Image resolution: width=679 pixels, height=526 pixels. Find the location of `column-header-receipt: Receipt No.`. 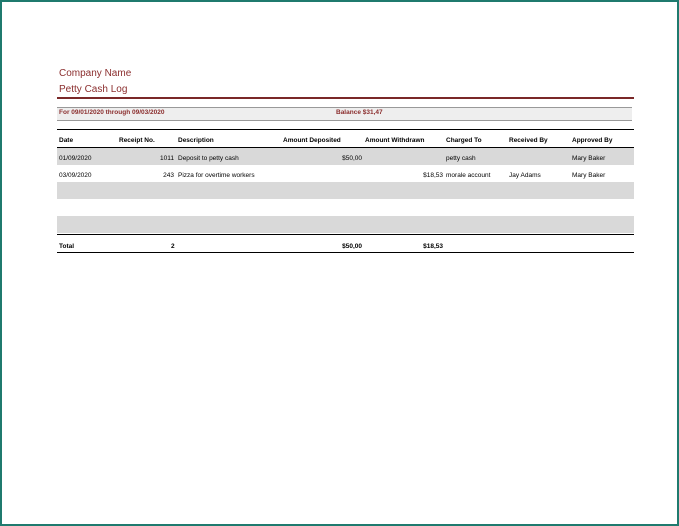

column-header-receipt: Receipt No. is located at coordinates (137, 140).